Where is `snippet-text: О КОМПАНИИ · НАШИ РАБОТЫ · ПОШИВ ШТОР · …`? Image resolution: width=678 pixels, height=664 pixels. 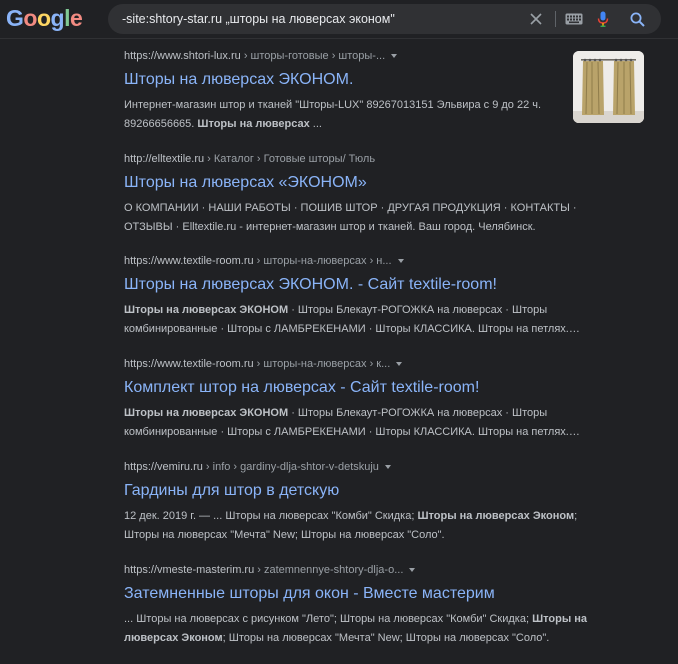 snippet-text: О КОМПАНИИ · НАШИ РАБОТЫ · ПОШИВ ШТОР · … is located at coordinates (350, 217).